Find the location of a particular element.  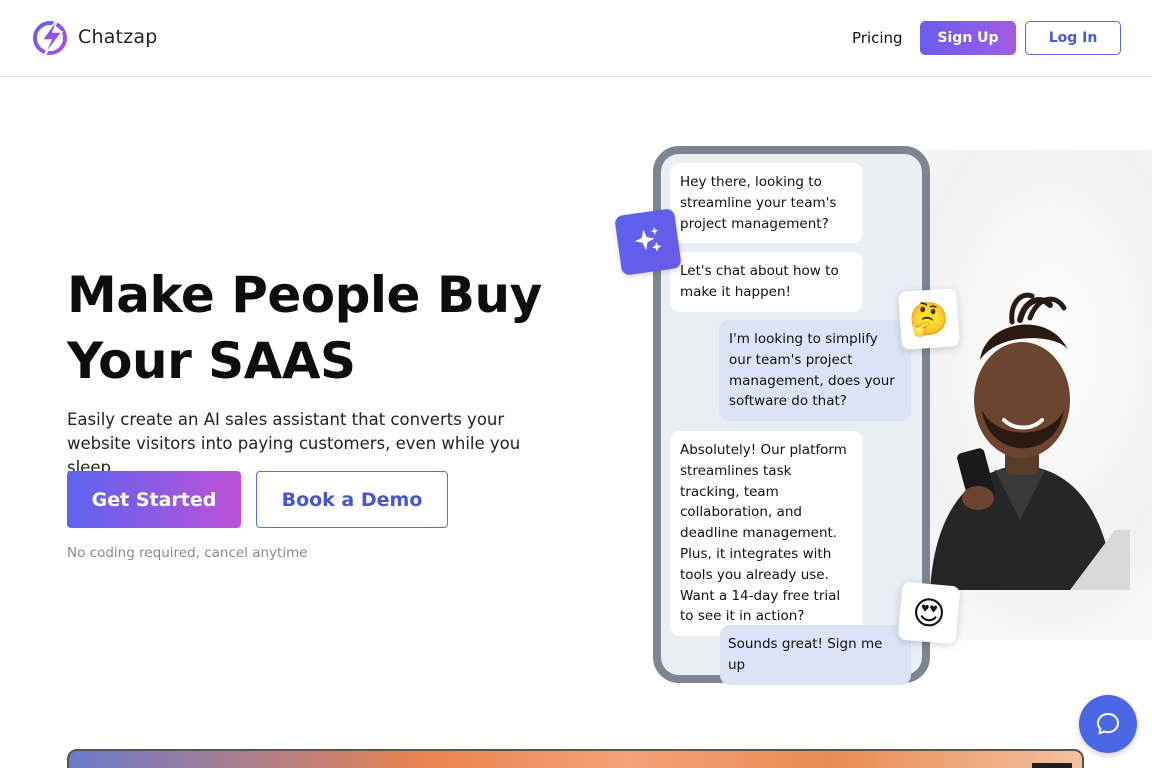

thinking-emoji-badge: 🤔 is located at coordinates (929, 319).